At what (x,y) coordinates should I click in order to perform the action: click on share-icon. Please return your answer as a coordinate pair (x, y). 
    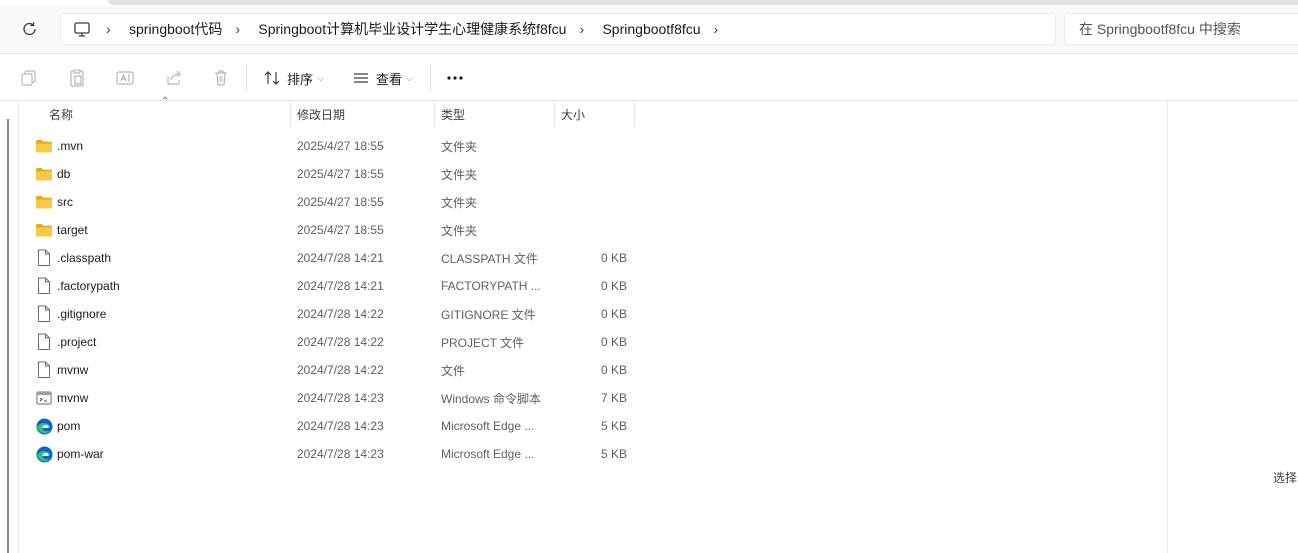
    Looking at the image, I should click on (173, 78).